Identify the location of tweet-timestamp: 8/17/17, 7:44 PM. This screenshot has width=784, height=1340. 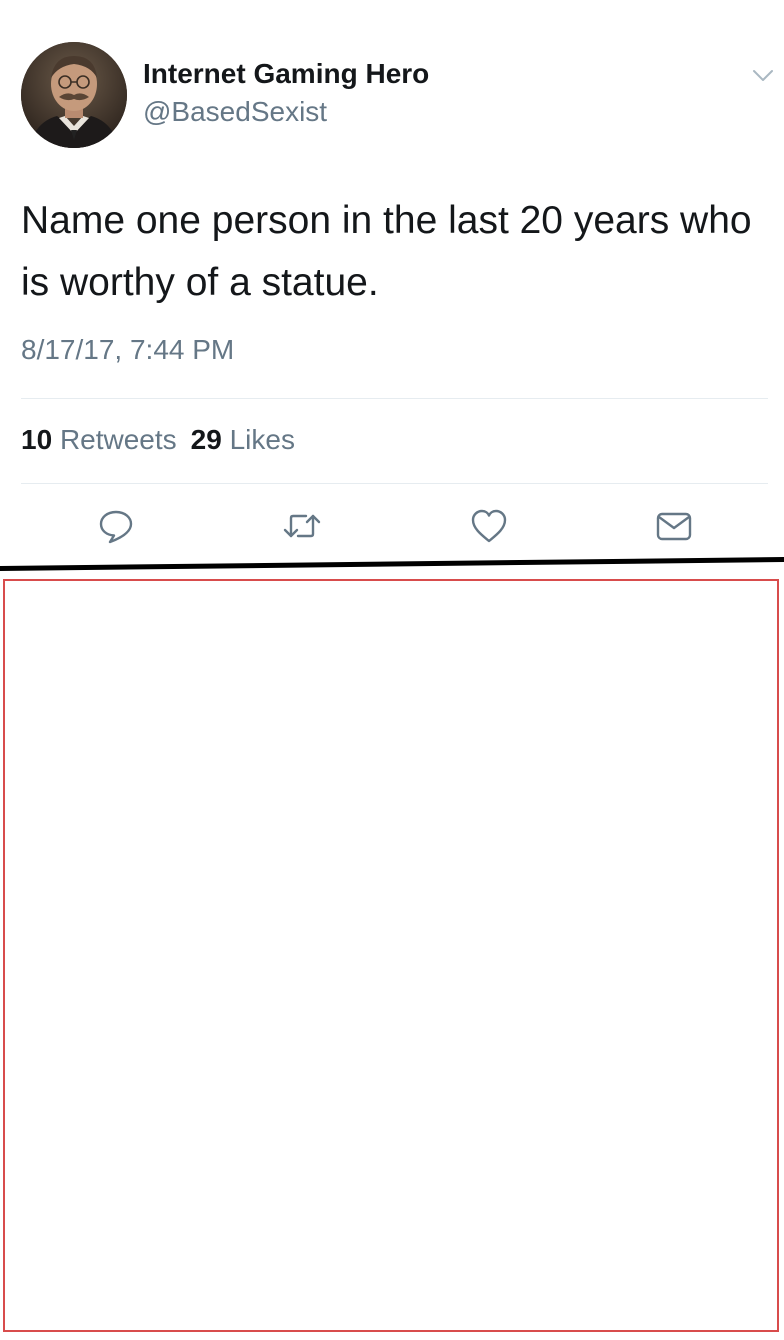
(127, 350).